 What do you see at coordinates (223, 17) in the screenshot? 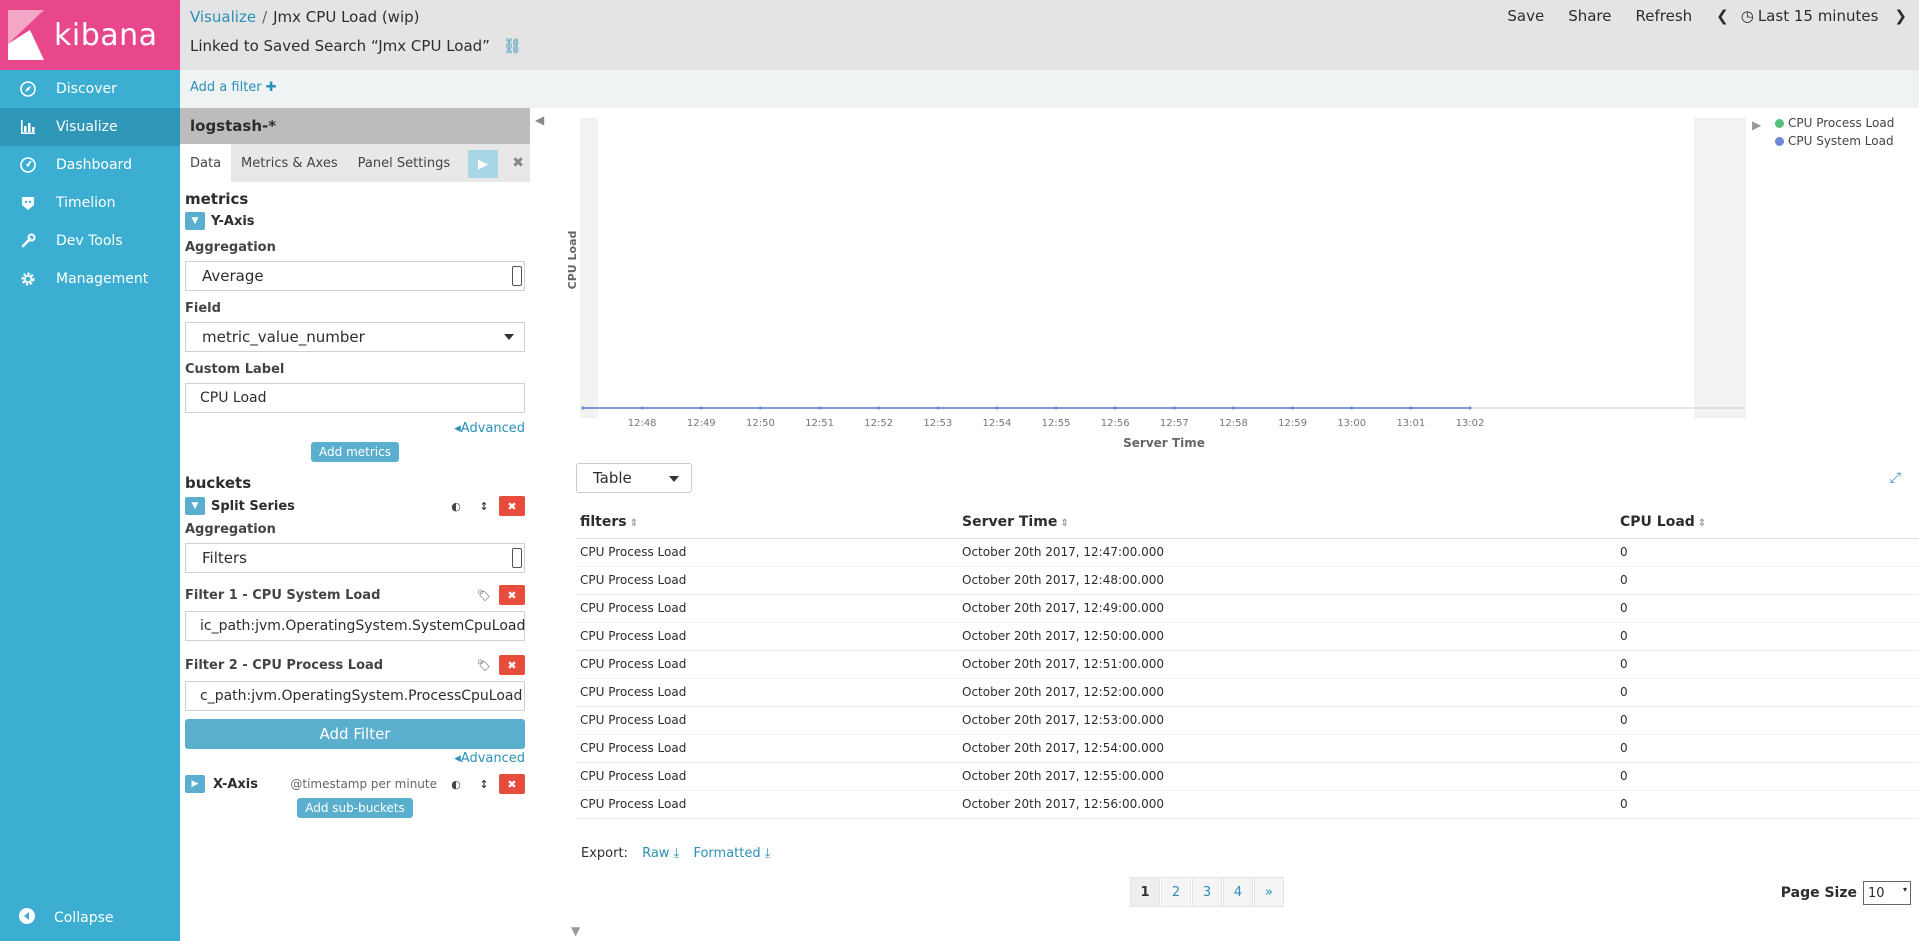
I see `breadcrumb-visualize-link: Visualize` at bounding box center [223, 17].